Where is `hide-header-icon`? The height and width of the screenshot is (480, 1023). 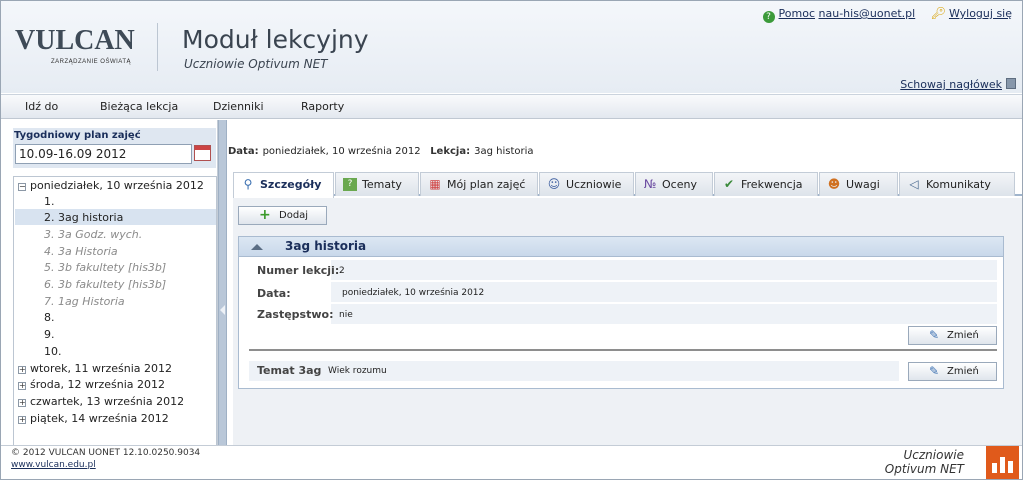
hide-header-icon is located at coordinates (1011, 83).